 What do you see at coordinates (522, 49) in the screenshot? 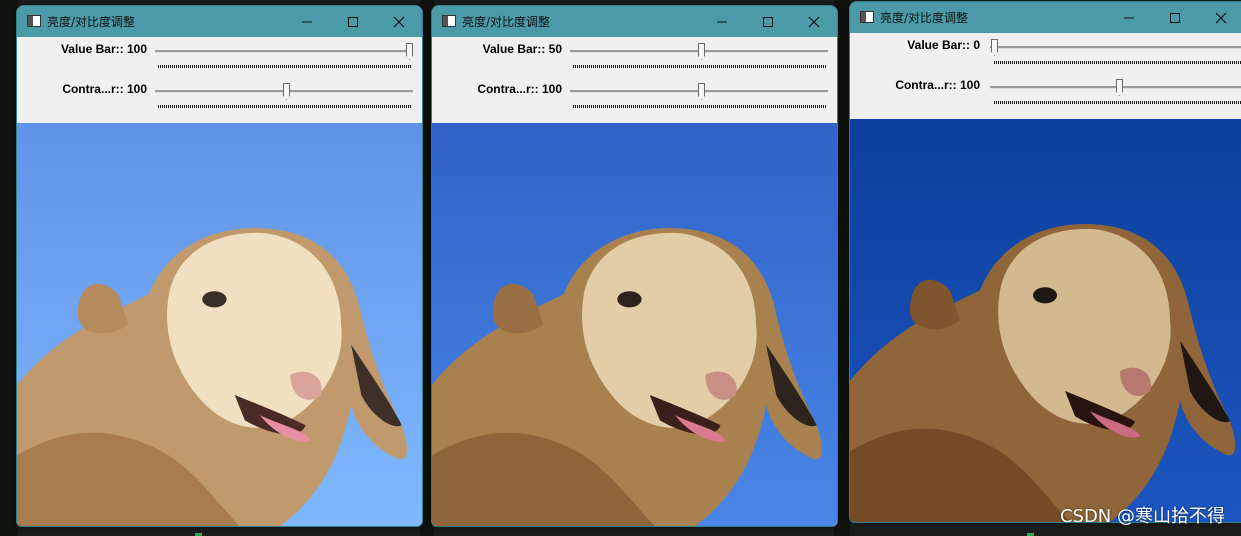
I see `value-bar-label: Value Bar:: 50` at bounding box center [522, 49].